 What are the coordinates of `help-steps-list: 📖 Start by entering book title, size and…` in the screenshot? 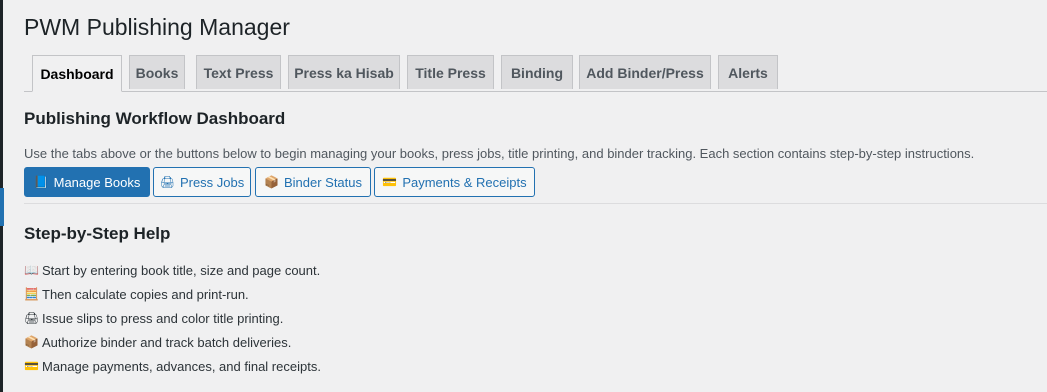 It's located at (172, 318).